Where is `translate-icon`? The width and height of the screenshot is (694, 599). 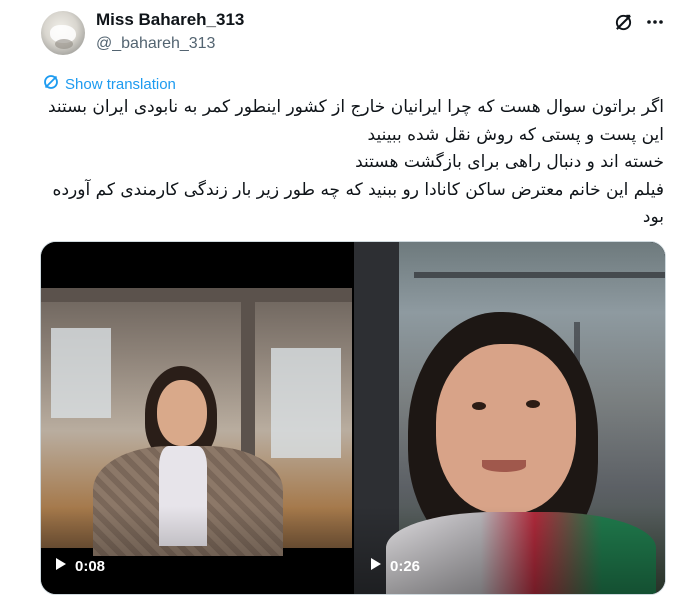
translate-icon is located at coordinates (51, 84).